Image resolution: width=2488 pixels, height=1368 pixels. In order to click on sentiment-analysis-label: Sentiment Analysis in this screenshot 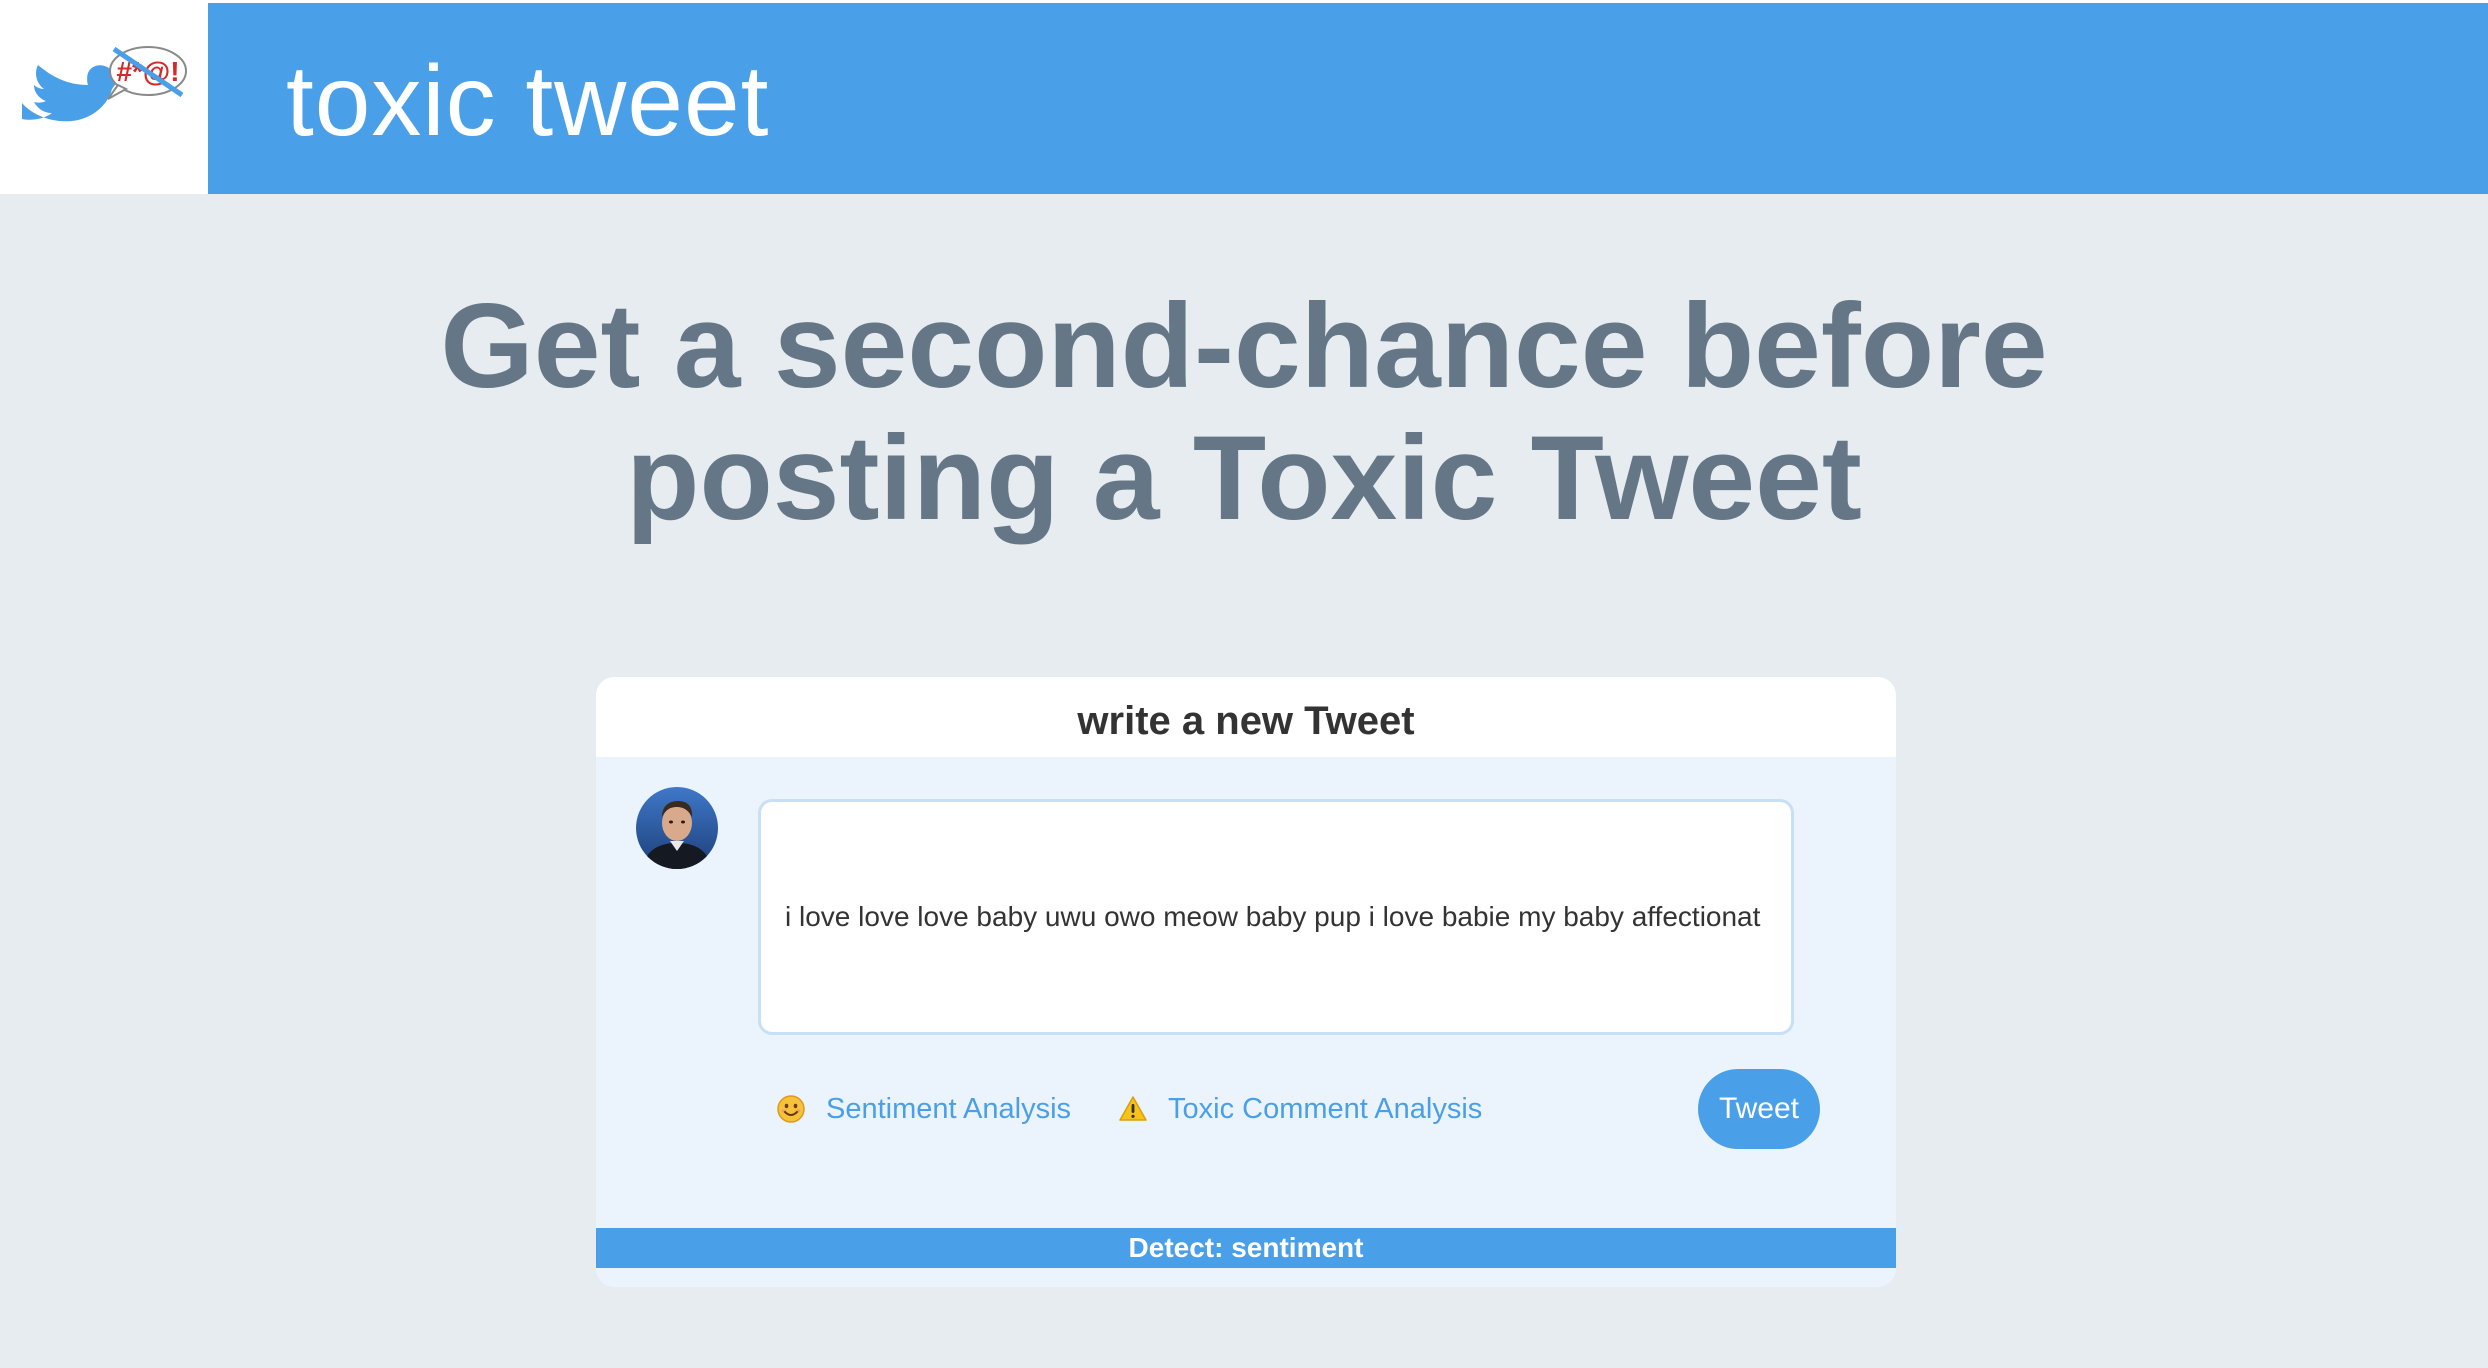, I will do `click(949, 1108)`.